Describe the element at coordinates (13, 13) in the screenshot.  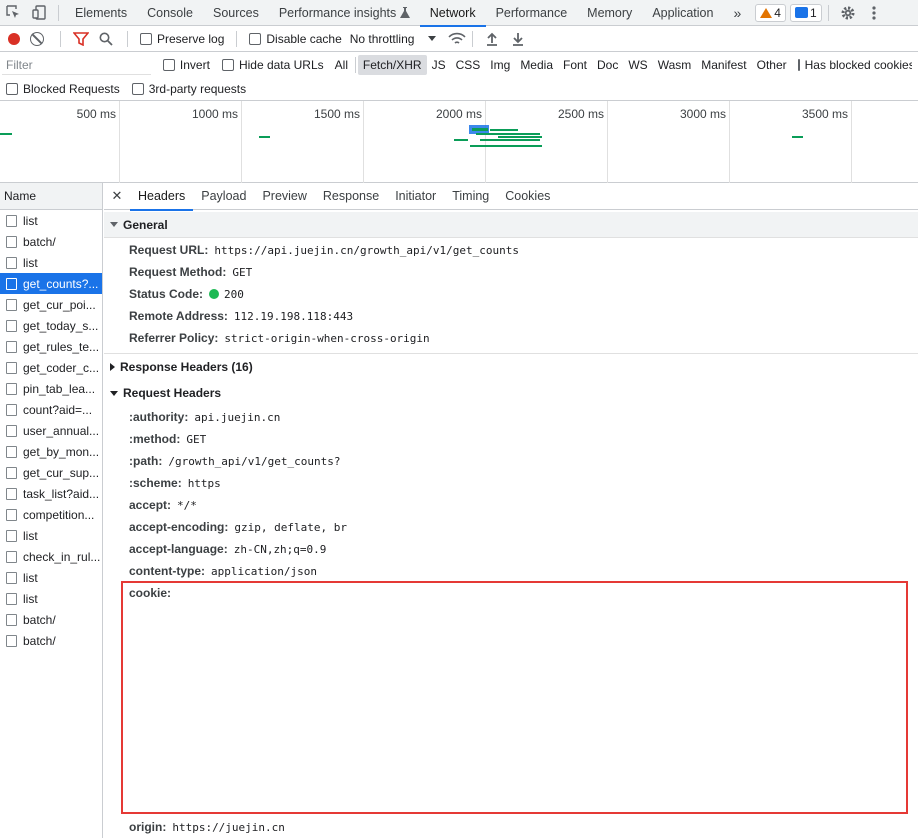
I see `inspect-element-icon` at that location.